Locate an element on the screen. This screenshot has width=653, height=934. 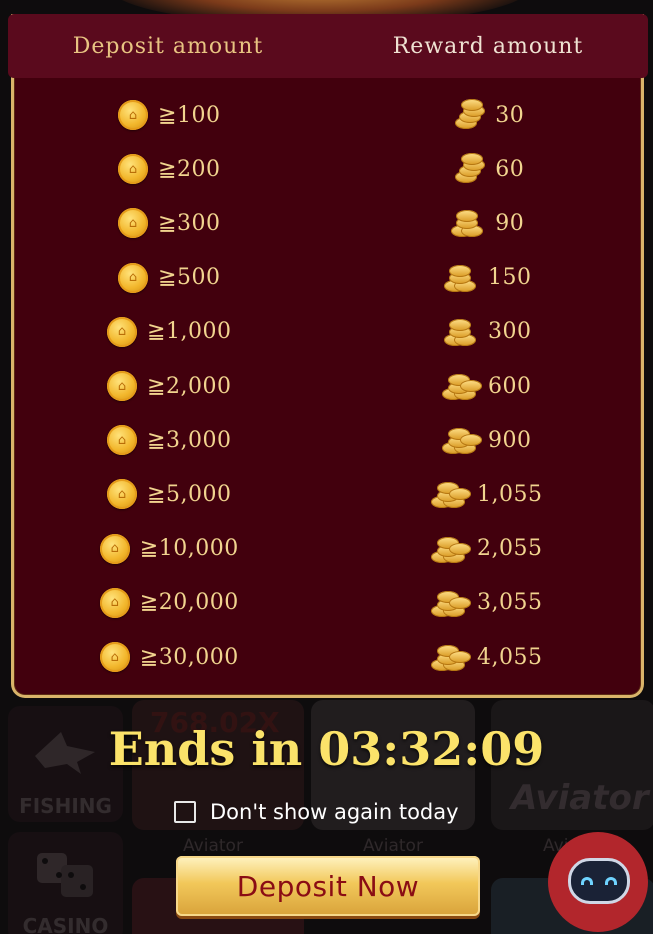
table-row: ⌂ ≧100 30 is located at coordinates (327, 115).